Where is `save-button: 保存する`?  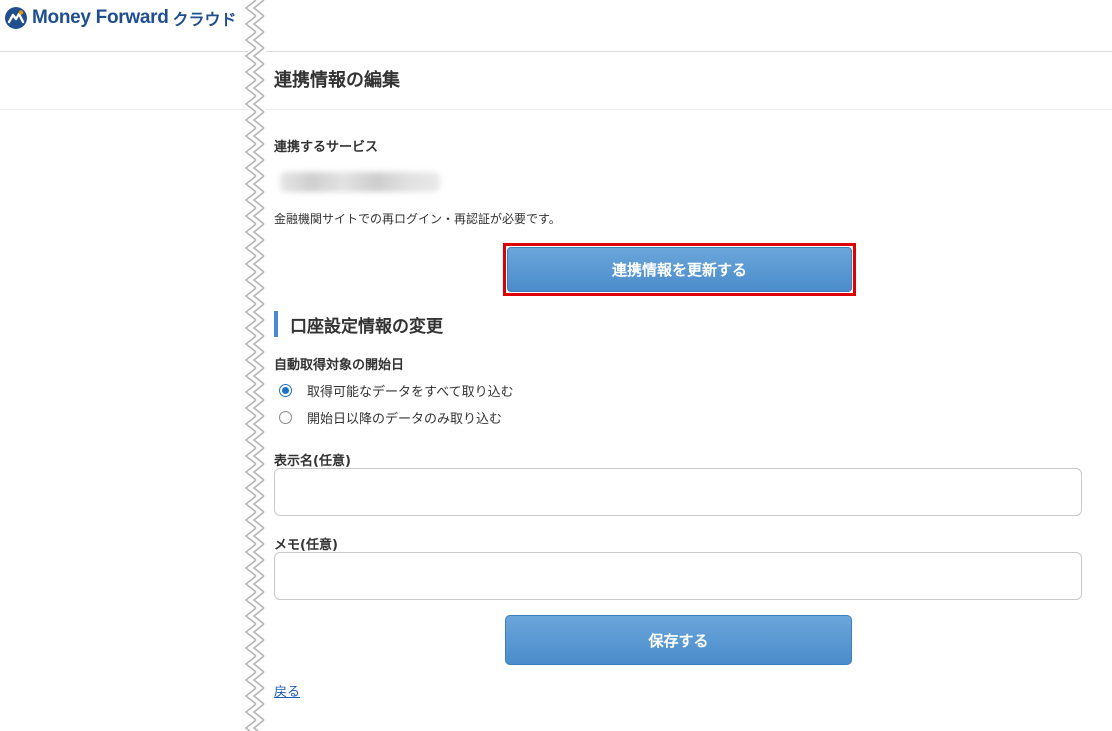 save-button: 保存する is located at coordinates (678, 640).